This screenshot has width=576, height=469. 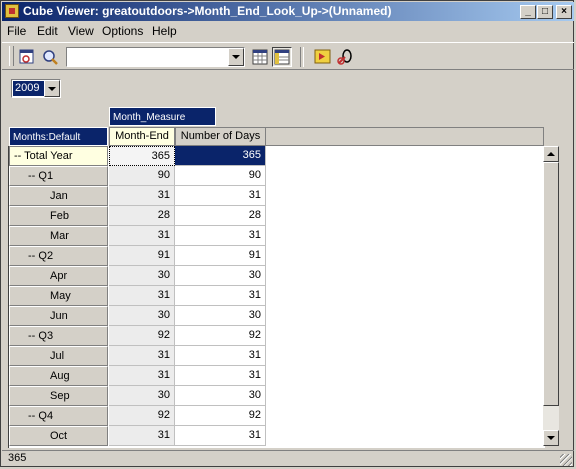 What do you see at coordinates (58, 136) in the screenshot?
I see `row-dimension-header: Months:Default` at bounding box center [58, 136].